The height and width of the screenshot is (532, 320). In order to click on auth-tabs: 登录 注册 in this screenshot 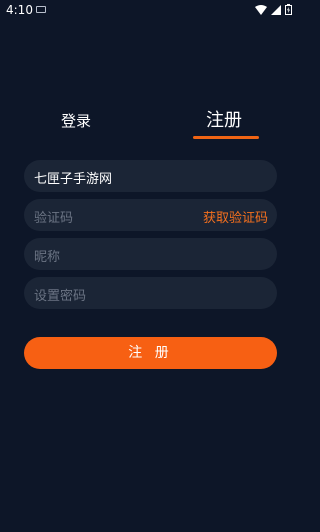, I will do `click(150, 122)`.